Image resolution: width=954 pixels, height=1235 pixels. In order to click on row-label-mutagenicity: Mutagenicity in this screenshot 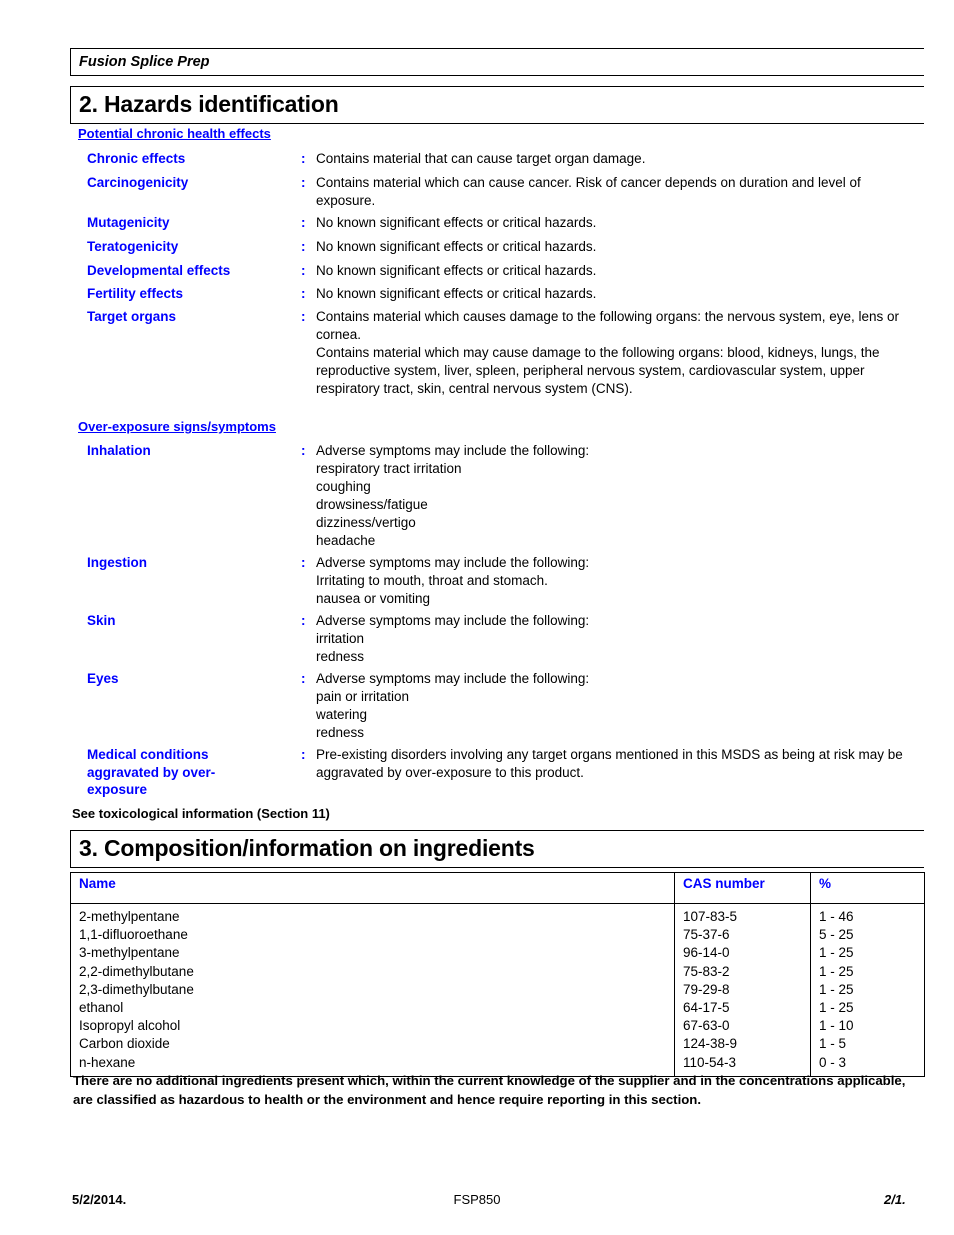, I will do `click(128, 222)`.